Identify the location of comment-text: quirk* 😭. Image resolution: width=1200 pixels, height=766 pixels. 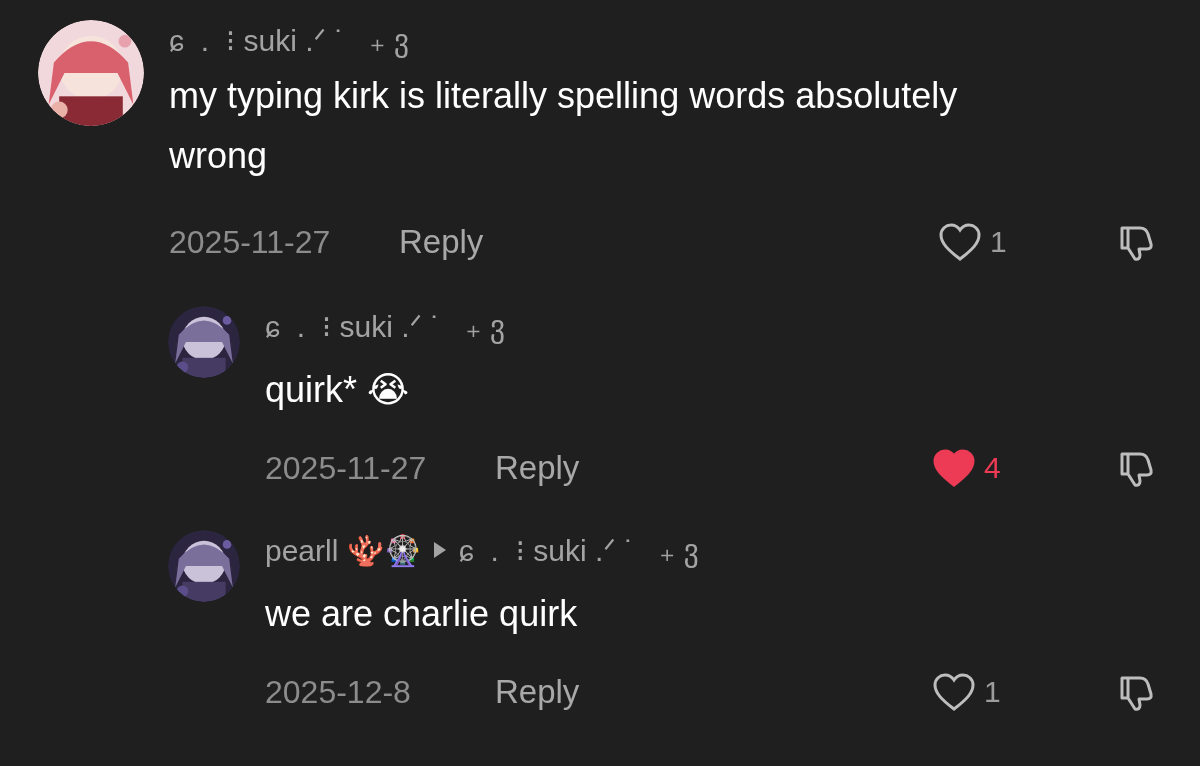
(338, 390).